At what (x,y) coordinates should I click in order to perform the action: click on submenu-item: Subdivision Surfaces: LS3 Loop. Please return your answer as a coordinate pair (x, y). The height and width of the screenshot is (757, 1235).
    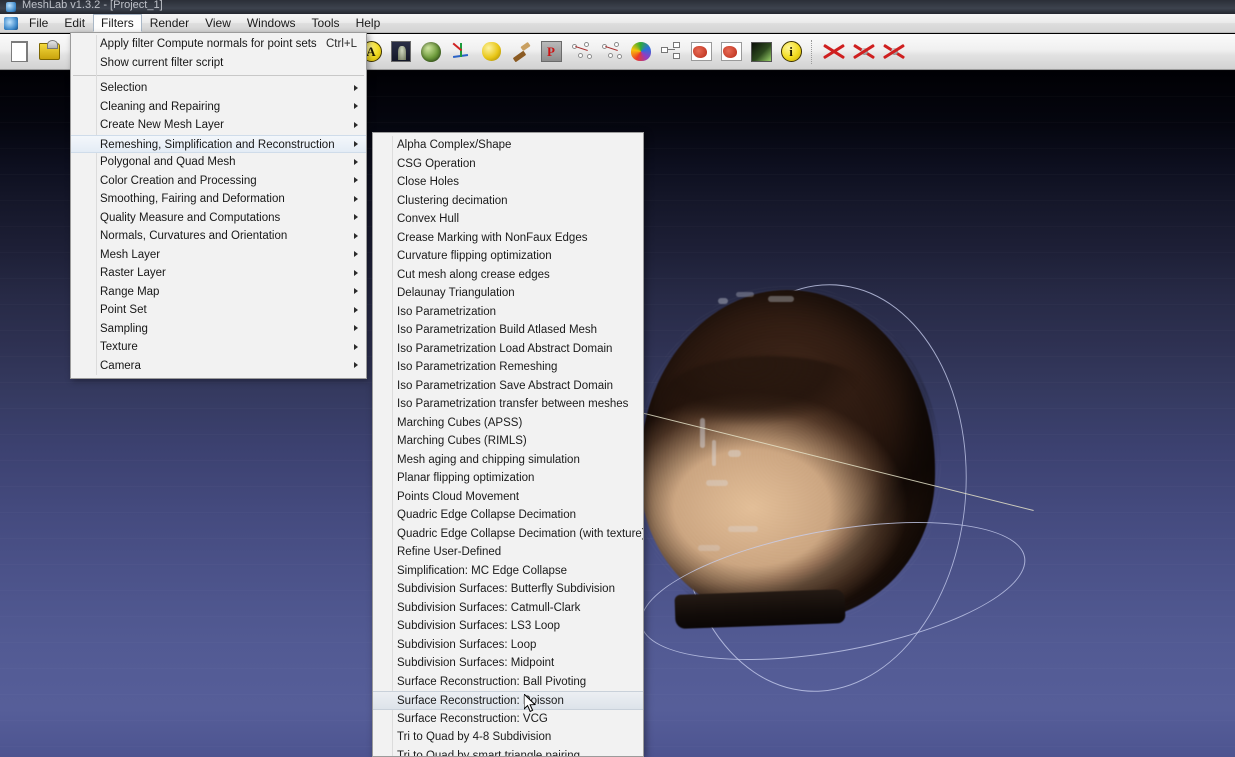
    Looking at the image, I should click on (508, 626).